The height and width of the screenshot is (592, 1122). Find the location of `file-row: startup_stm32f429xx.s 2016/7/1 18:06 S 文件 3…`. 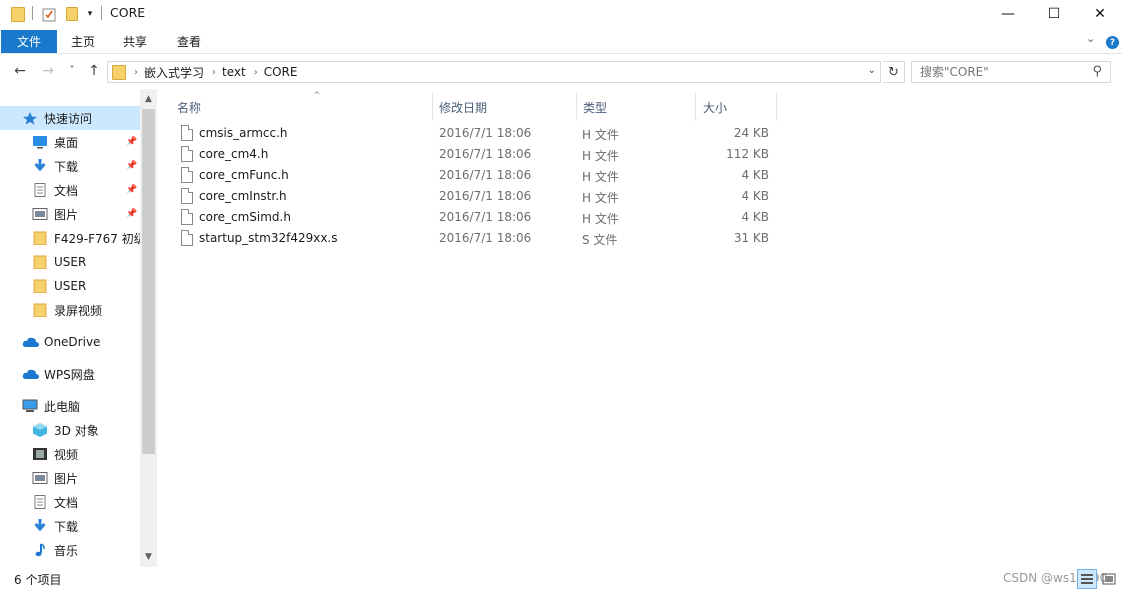

file-row: startup_stm32f429xx.s 2016/7/1 18:06 S 文件 3… is located at coordinates (467, 238).